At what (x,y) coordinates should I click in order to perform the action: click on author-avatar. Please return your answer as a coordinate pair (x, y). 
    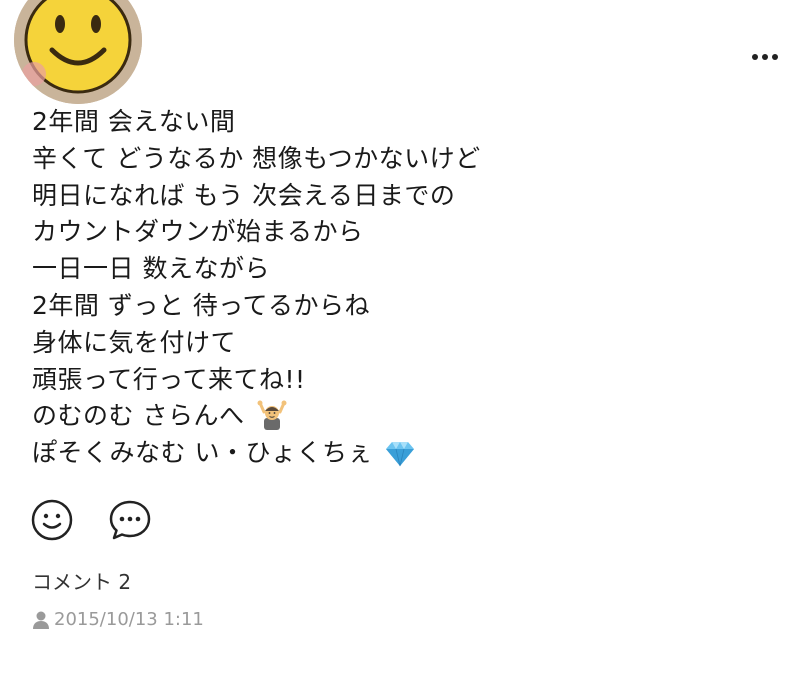
    Looking at the image, I should click on (78, 52).